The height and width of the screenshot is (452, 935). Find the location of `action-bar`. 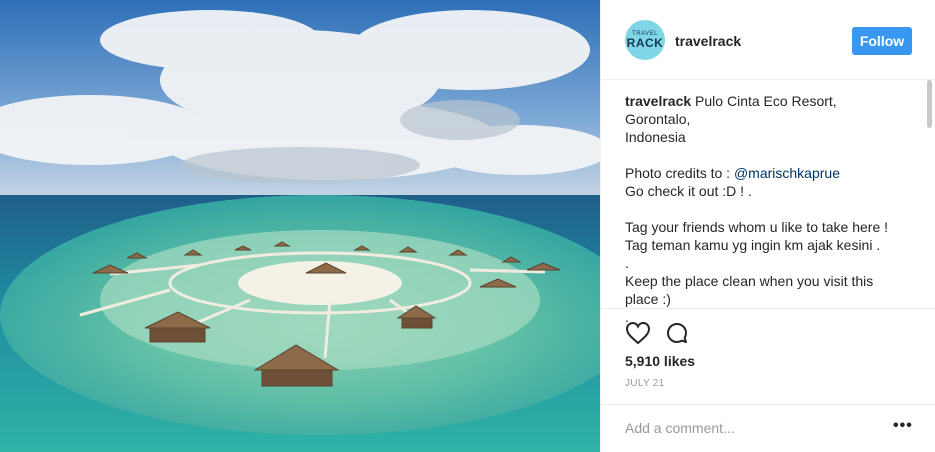

action-bar is located at coordinates (768, 326).